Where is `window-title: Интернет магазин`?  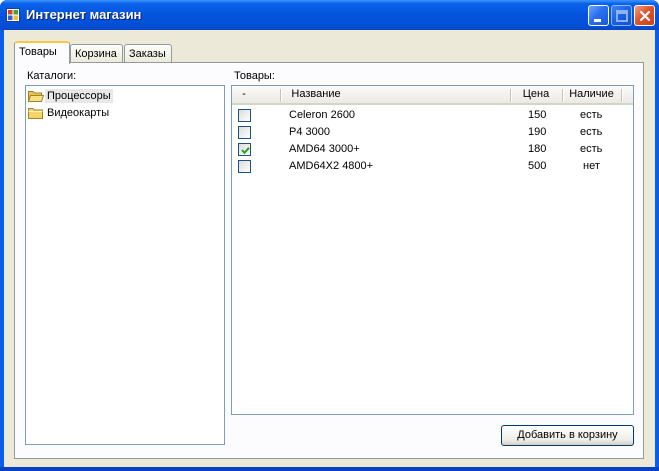
window-title: Интернет магазин is located at coordinates (84, 14).